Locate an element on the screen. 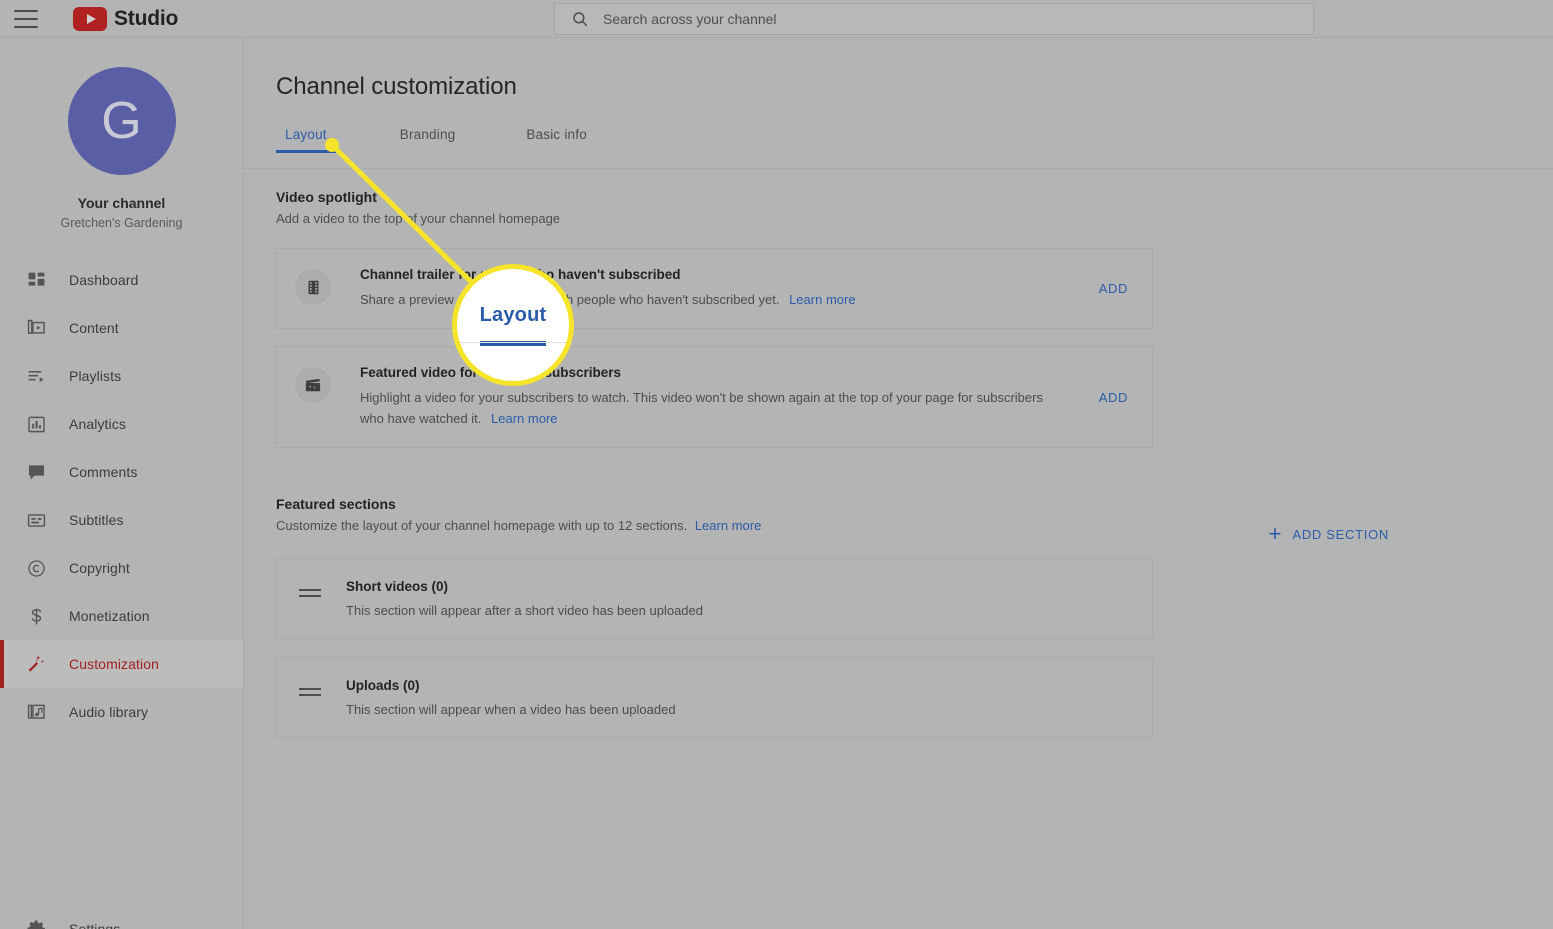  tab-basic-info: Basic info is located at coordinates (556, 140).